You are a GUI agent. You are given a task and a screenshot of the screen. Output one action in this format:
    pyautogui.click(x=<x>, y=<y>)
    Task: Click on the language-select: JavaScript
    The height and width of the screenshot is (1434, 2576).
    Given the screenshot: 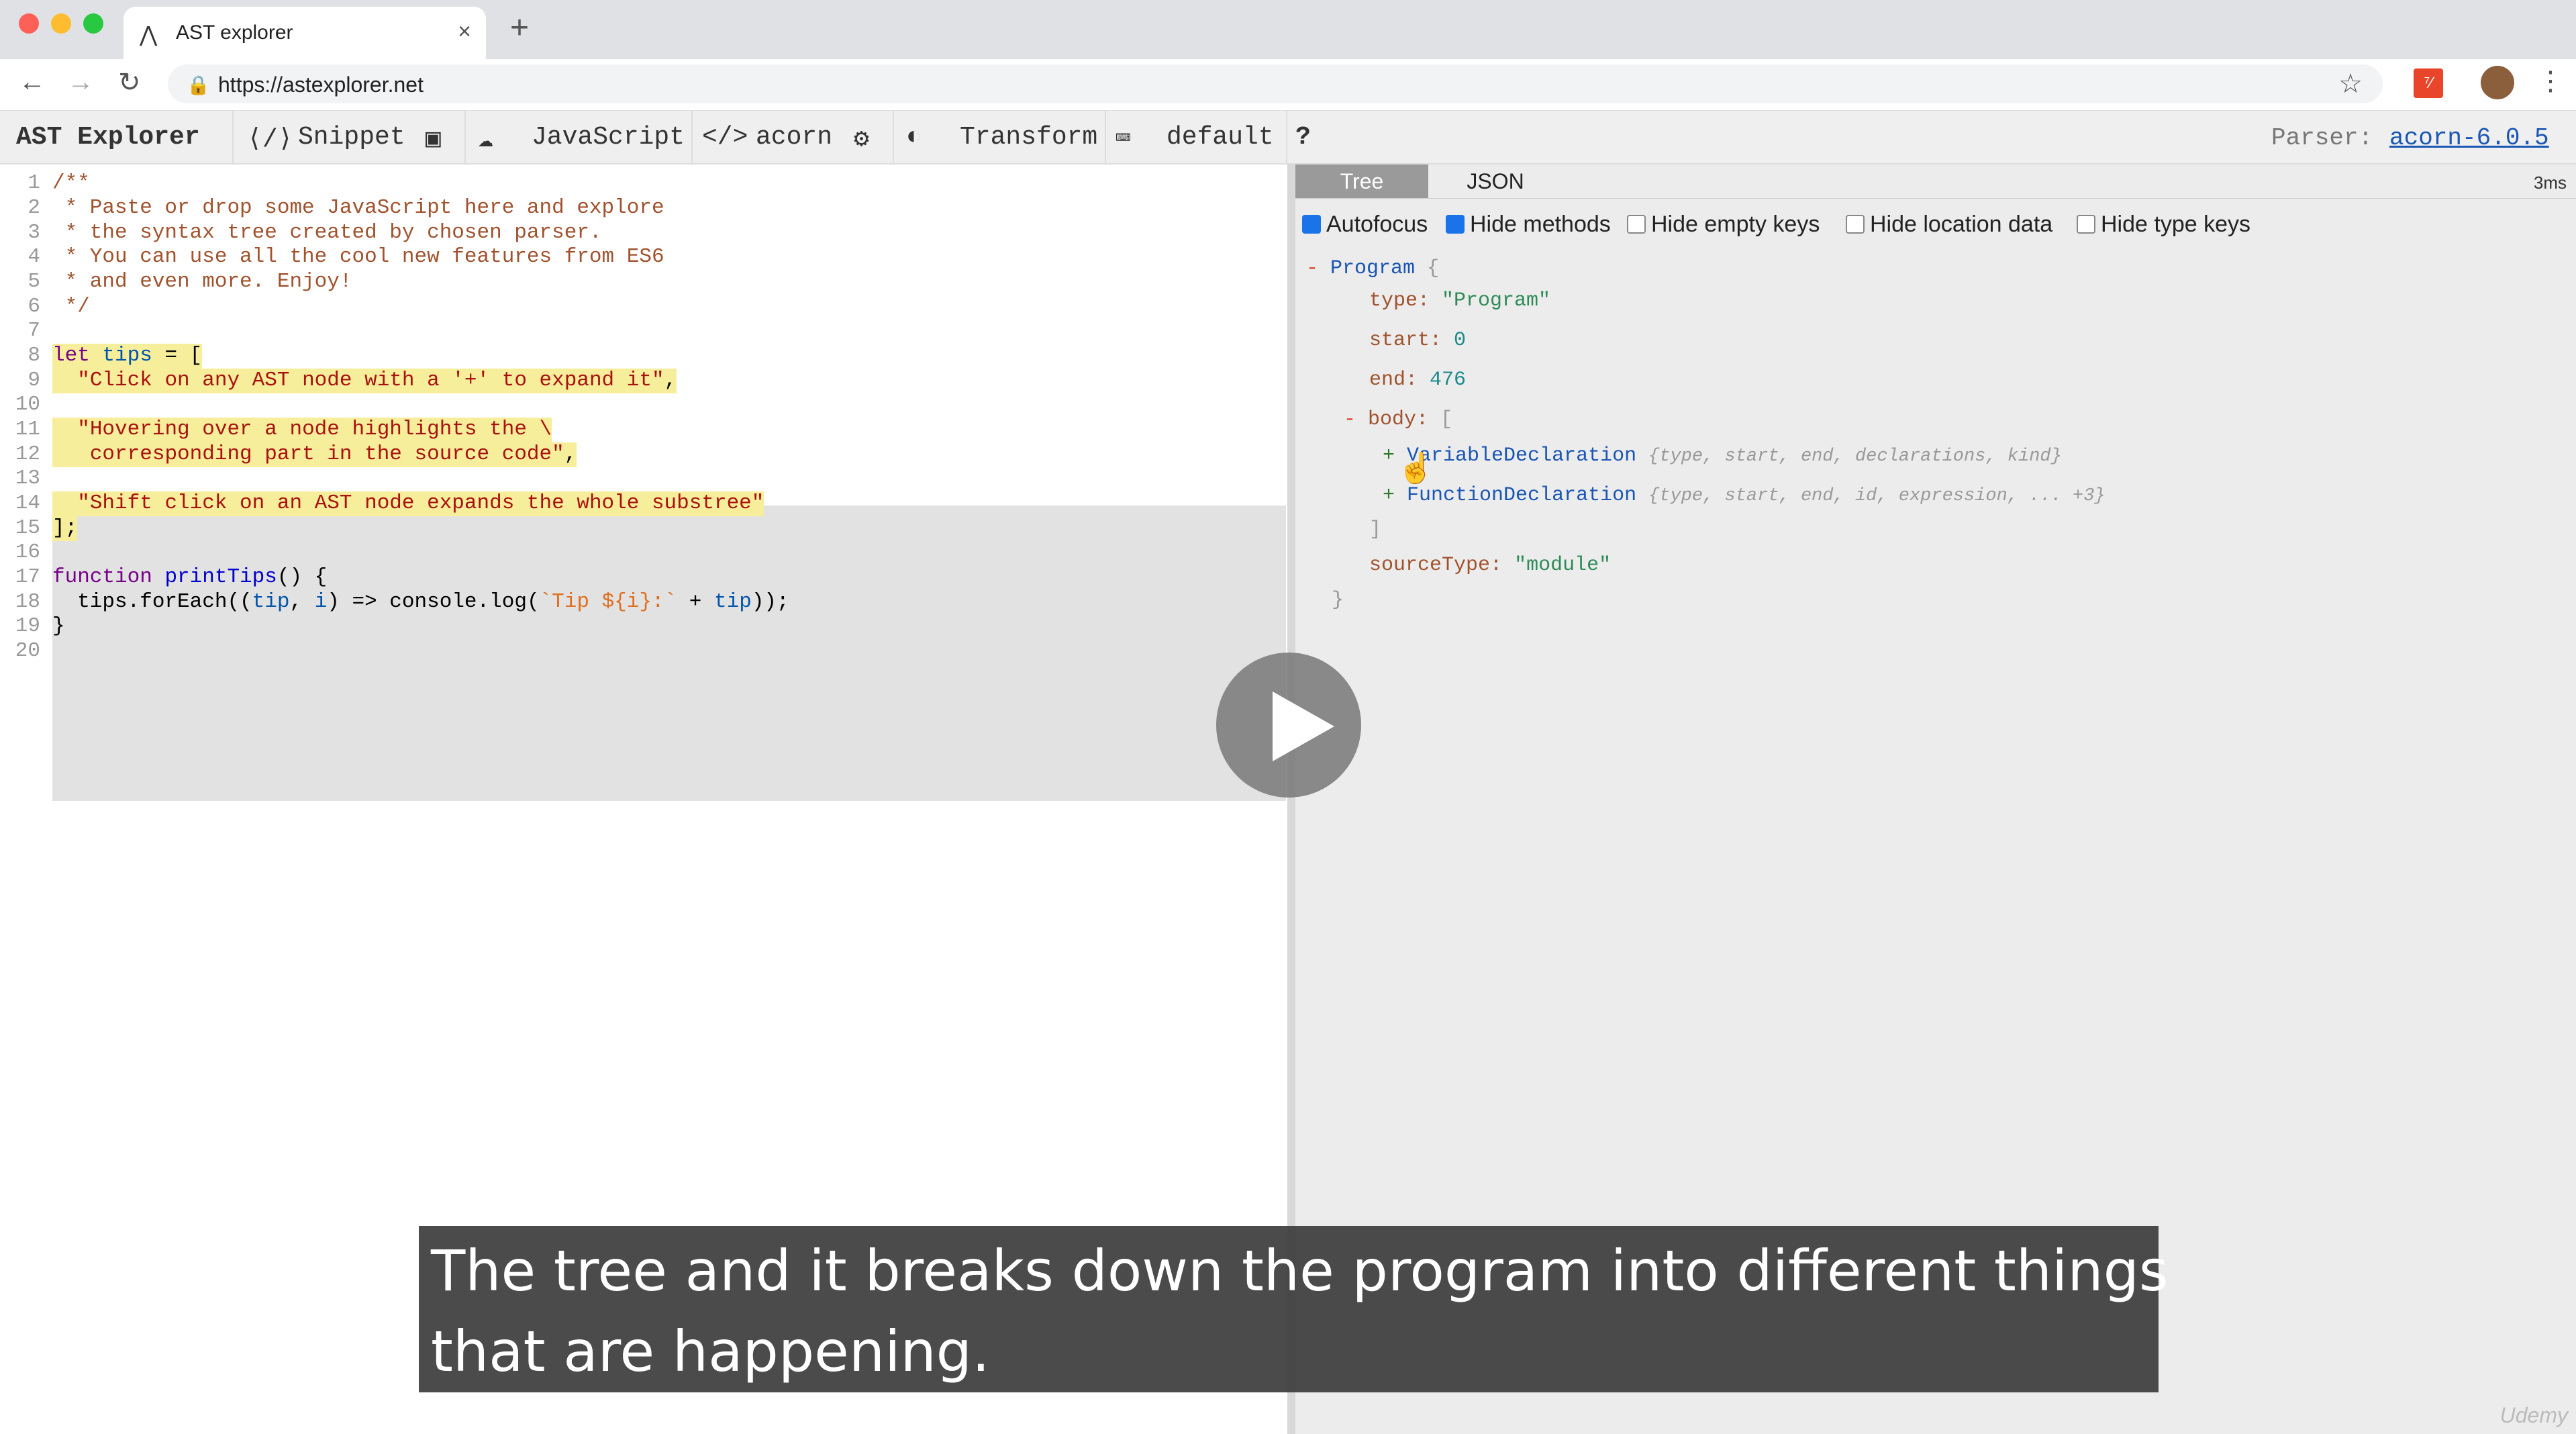 What is the action you would take?
    pyautogui.click(x=608, y=137)
    